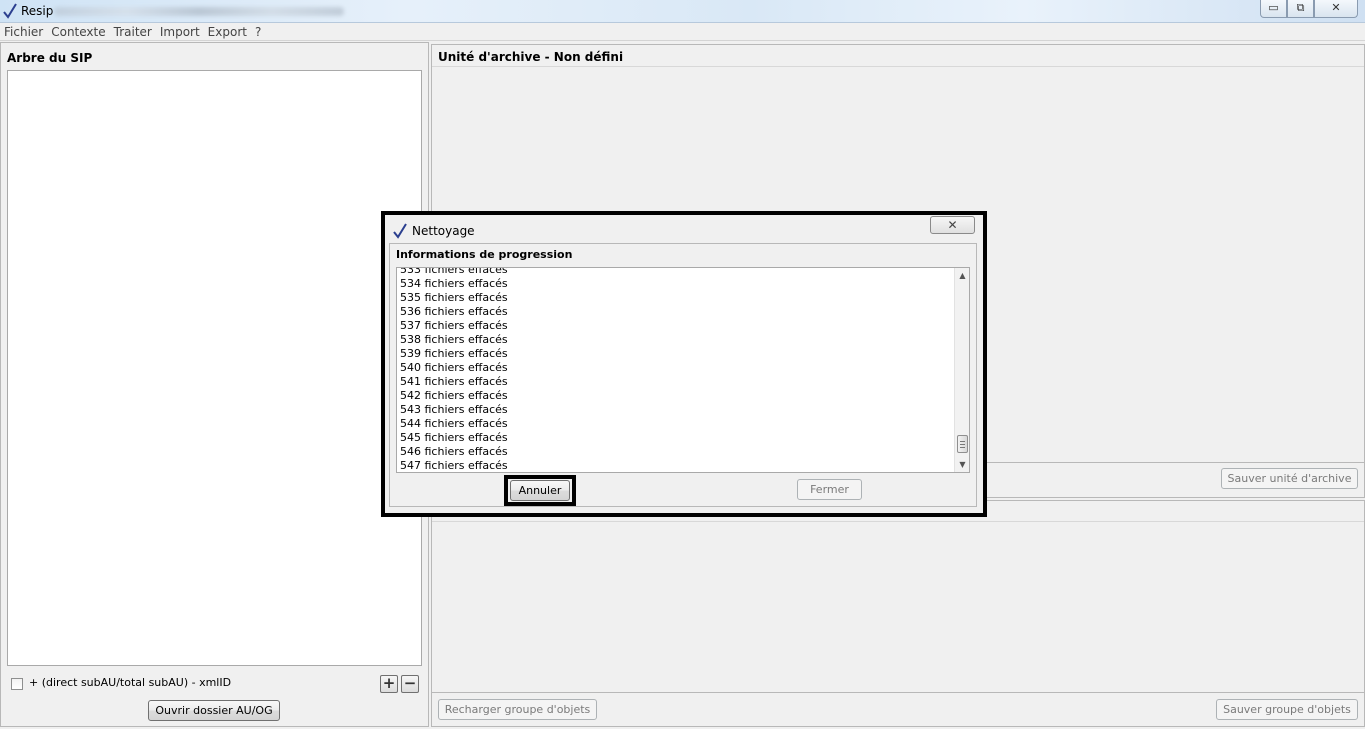 The height and width of the screenshot is (729, 1365). Describe the element at coordinates (258, 31) in the screenshot. I see `menu-help: ?` at that location.